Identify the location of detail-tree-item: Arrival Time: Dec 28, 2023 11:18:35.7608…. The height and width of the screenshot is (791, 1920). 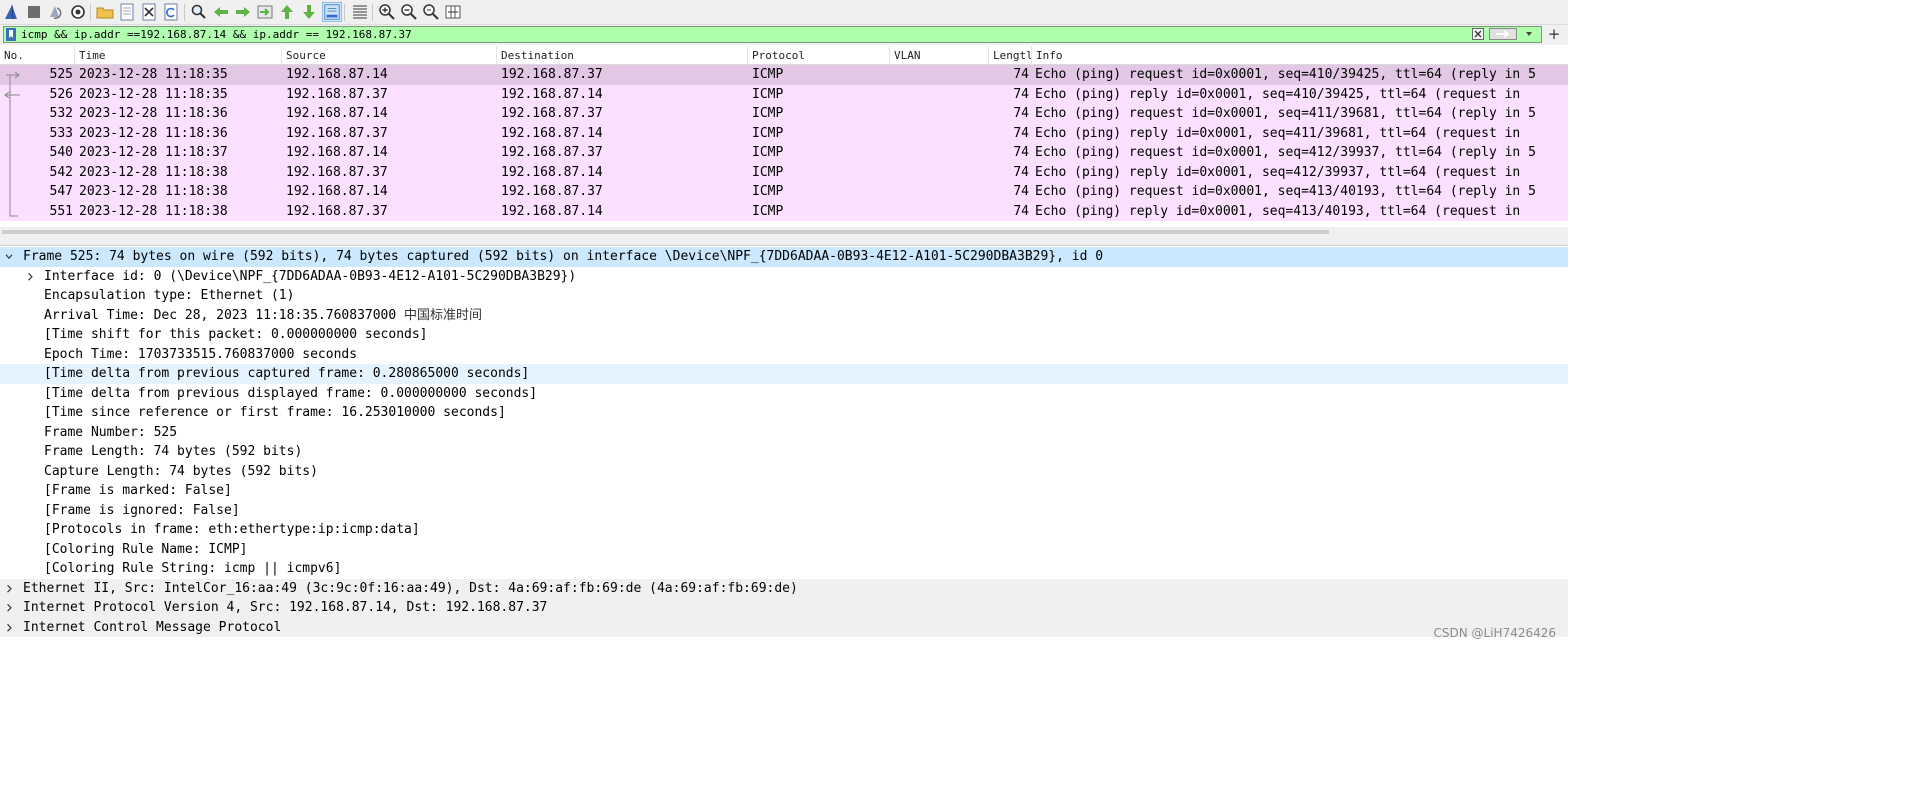
(784, 316).